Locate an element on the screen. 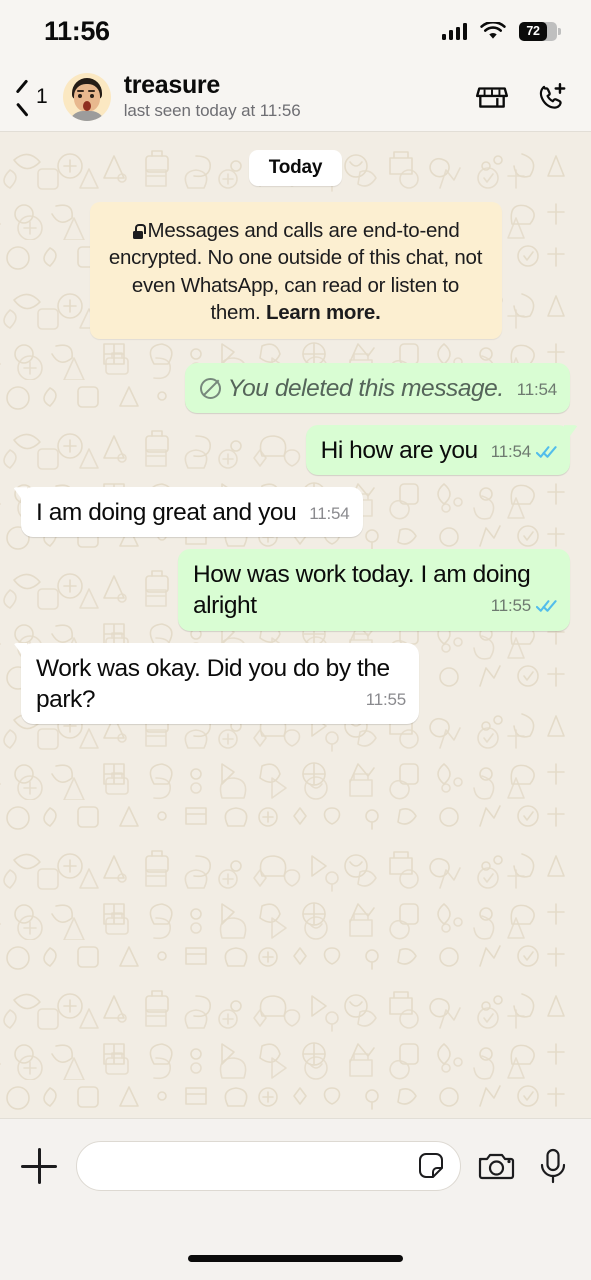 The image size is (591, 1280). message-bubble-outgoing: Hi how are you 11:54 is located at coordinates (437, 450).